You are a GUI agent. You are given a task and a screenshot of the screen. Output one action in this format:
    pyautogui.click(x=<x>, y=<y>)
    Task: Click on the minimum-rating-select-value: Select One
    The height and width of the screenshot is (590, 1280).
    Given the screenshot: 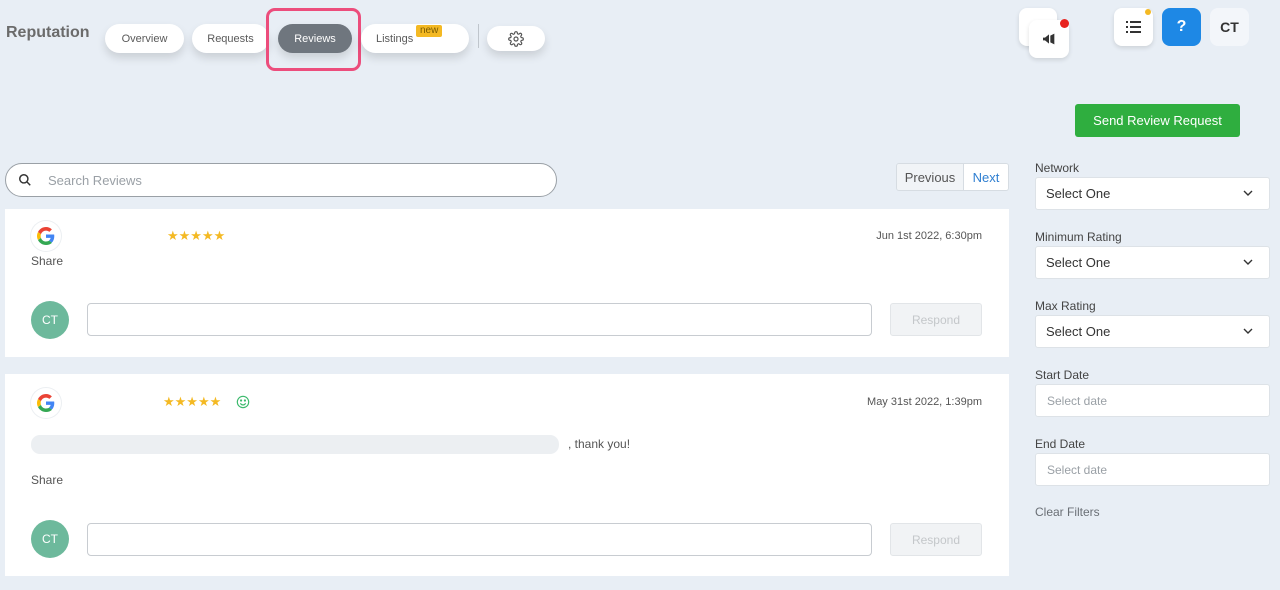 What is the action you would take?
    pyautogui.click(x=1078, y=262)
    